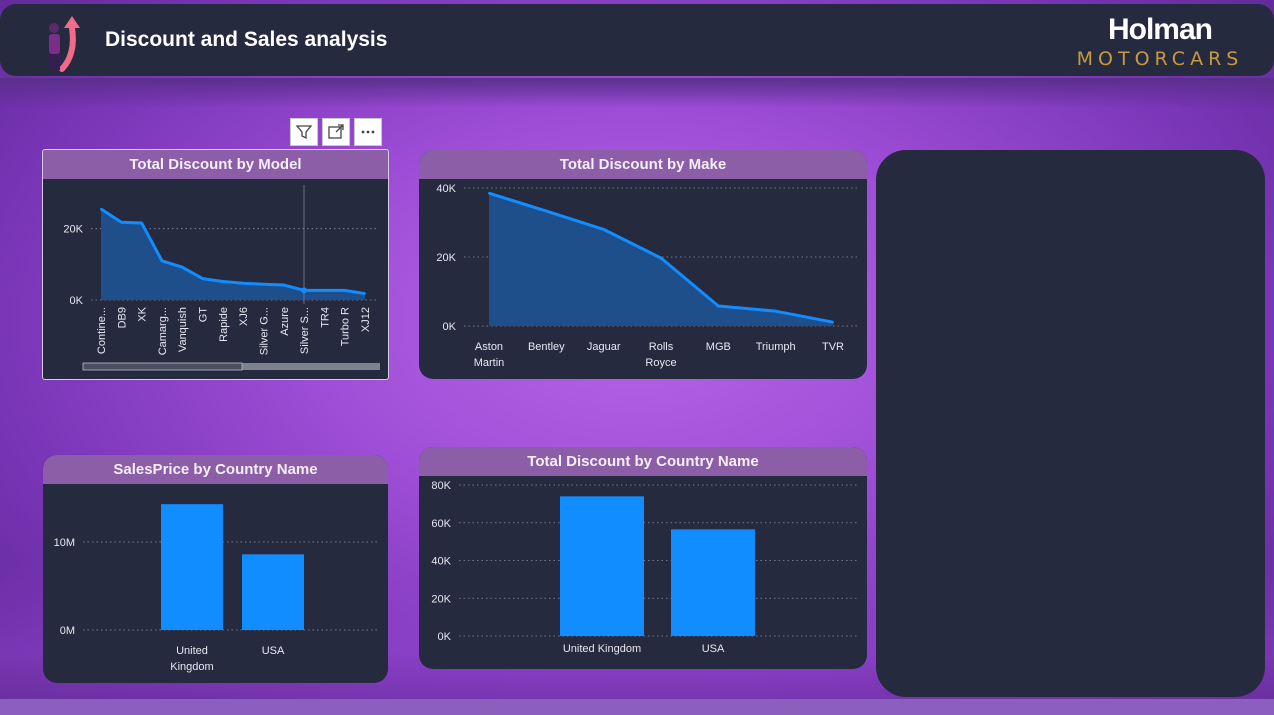  Describe the element at coordinates (489, 355) in the screenshot. I see `x-tick-label: Aston Martin` at that location.